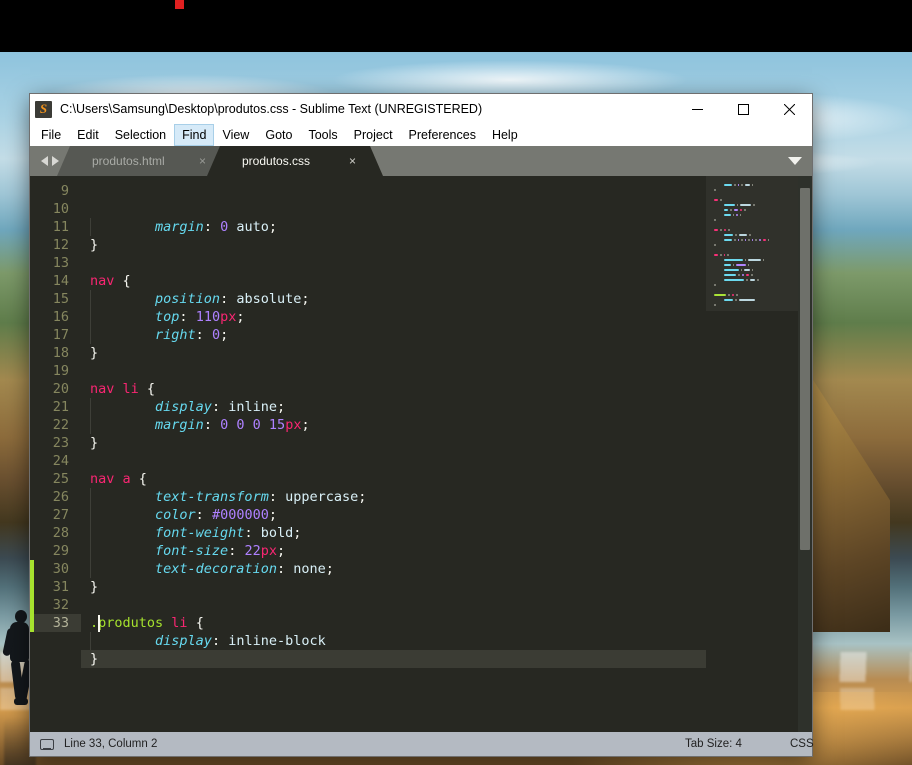 The width and height of the screenshot is (912, 765). I want to click on scrollbar-thumb, so click(805, 369).